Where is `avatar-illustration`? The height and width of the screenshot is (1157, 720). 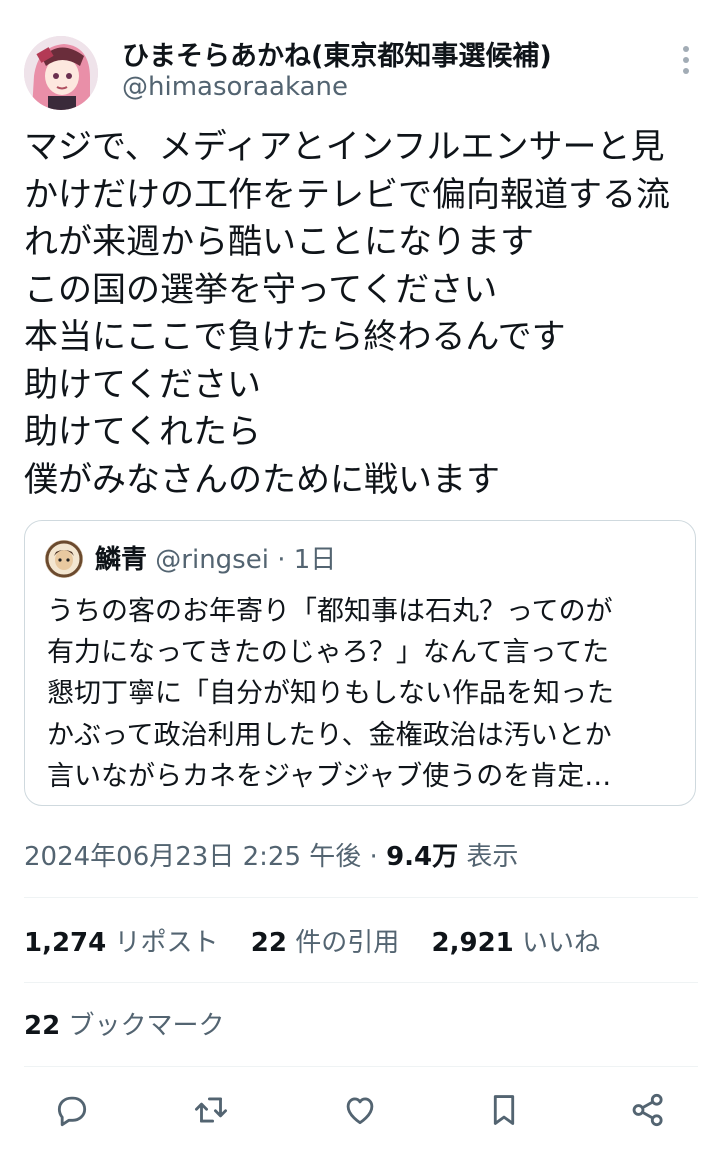 avatar-illustration is located at coordinates (61, 73).